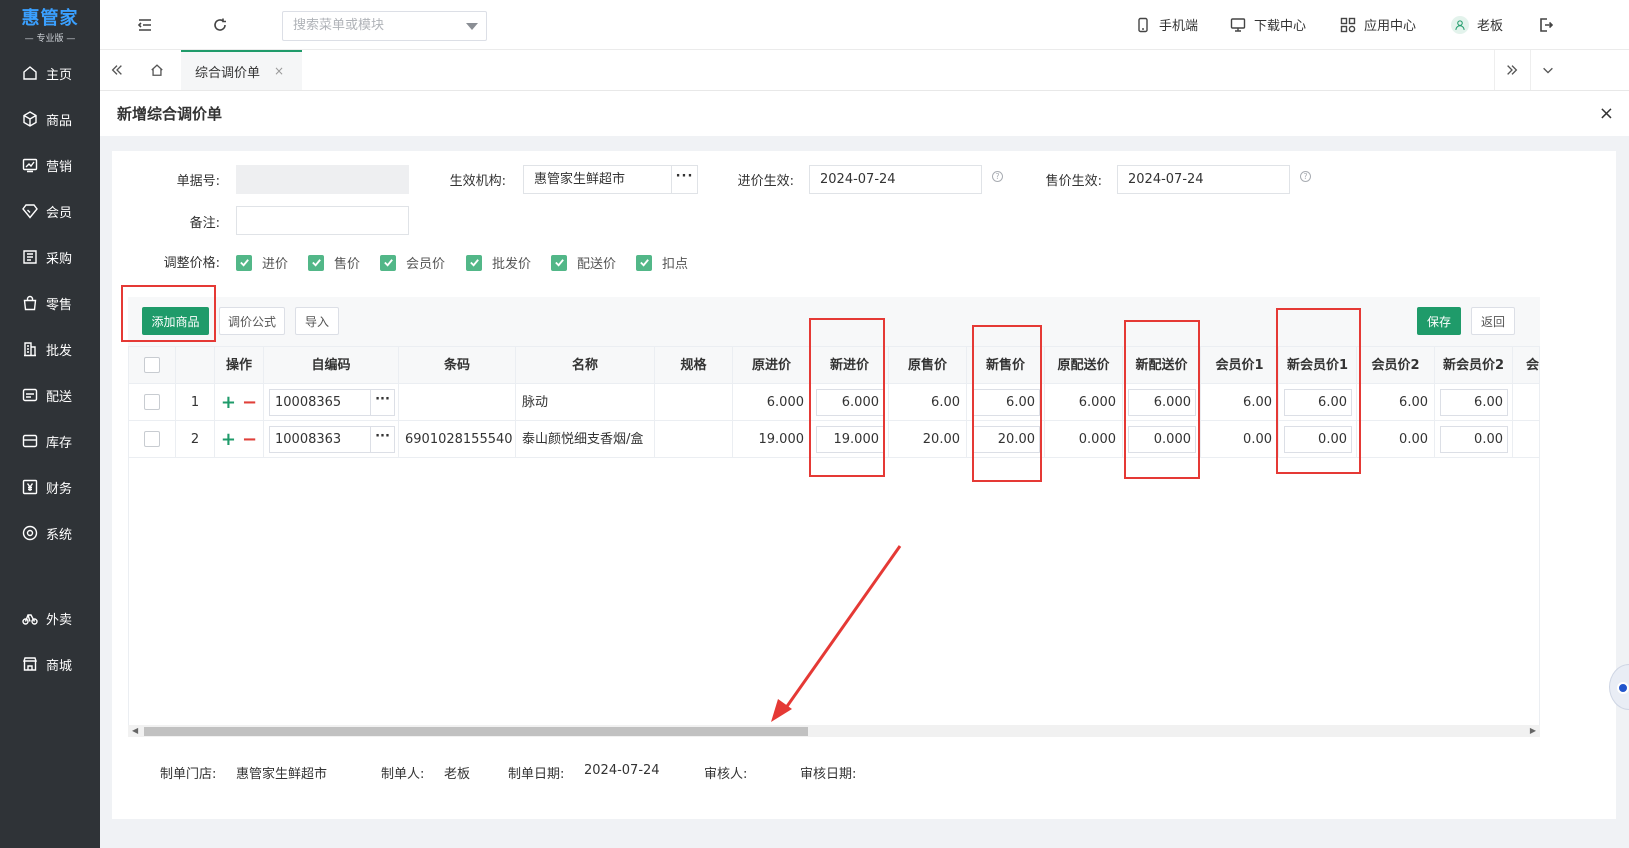 The width and height of the screenshot is (1629, 848). Describe the element at coordinates (50, 211) in the screenshot. I see `sidebar-item-member: 会员` at that location.